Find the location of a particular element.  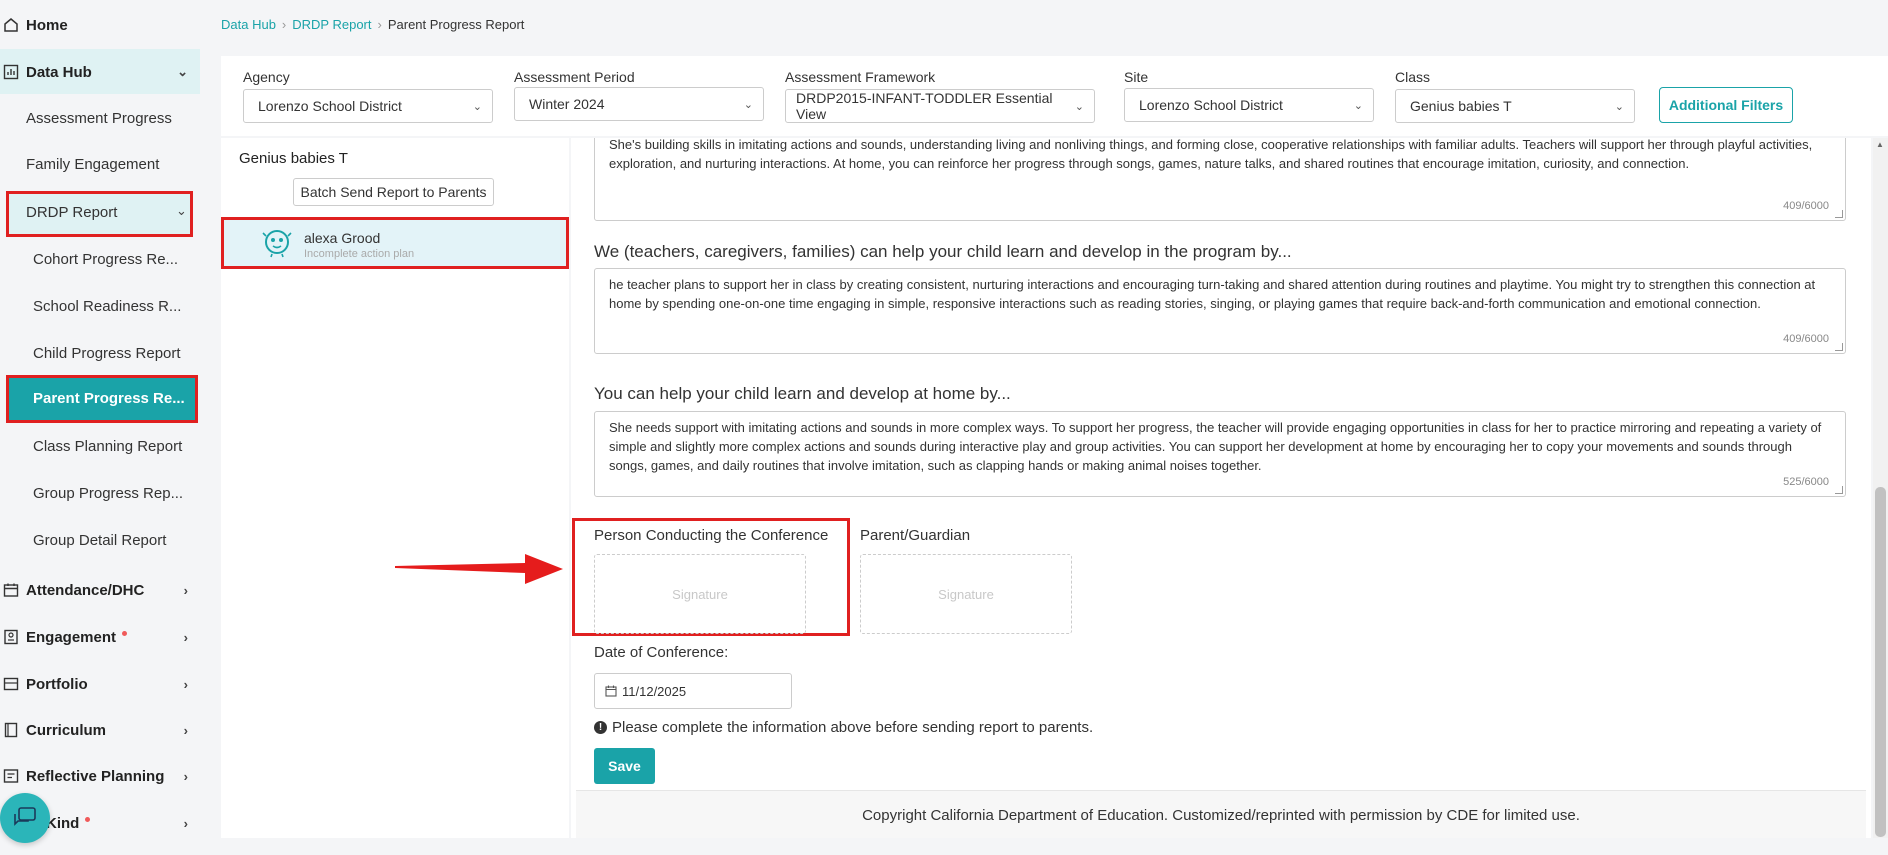

nav-home: Home is located at coordinates (100, 25).